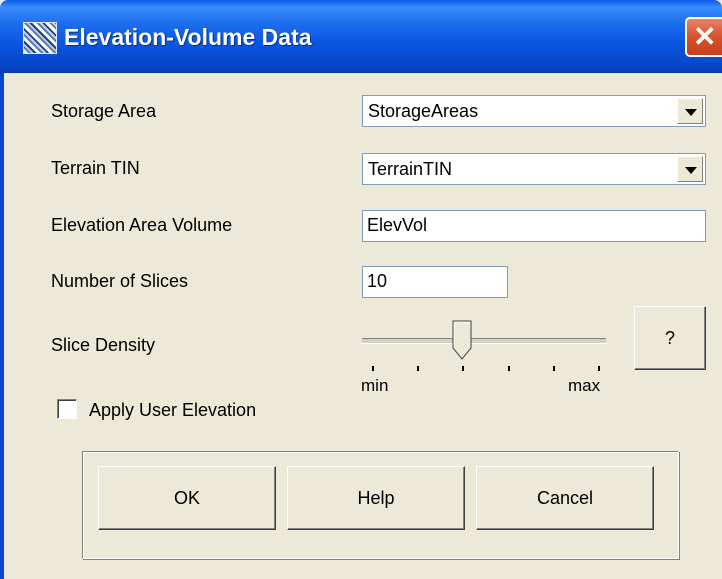 Image resolution: width=722 pixels, height=579 pixels. I want to click on slider-max-label: max, so click(584, 385).